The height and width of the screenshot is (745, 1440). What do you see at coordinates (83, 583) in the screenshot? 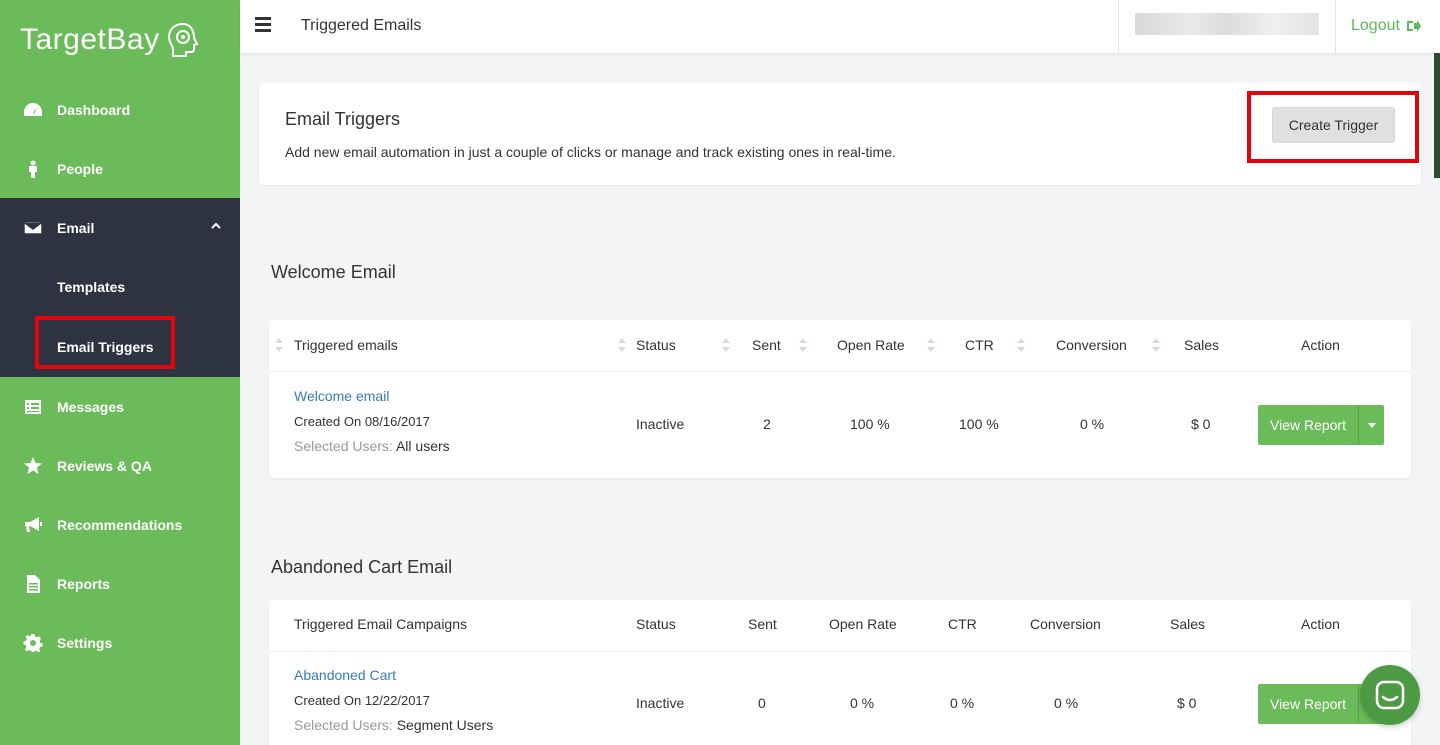
I see `sidebar-item-label: Reports` at bounding box center [83, 583].